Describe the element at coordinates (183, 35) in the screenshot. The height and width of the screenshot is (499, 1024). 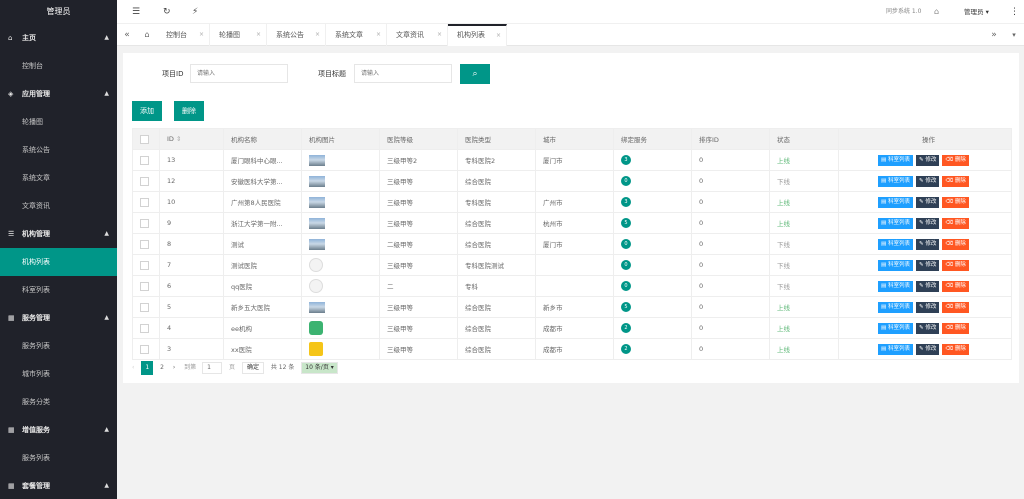
I see `tab: 控制台 ×` at that location.